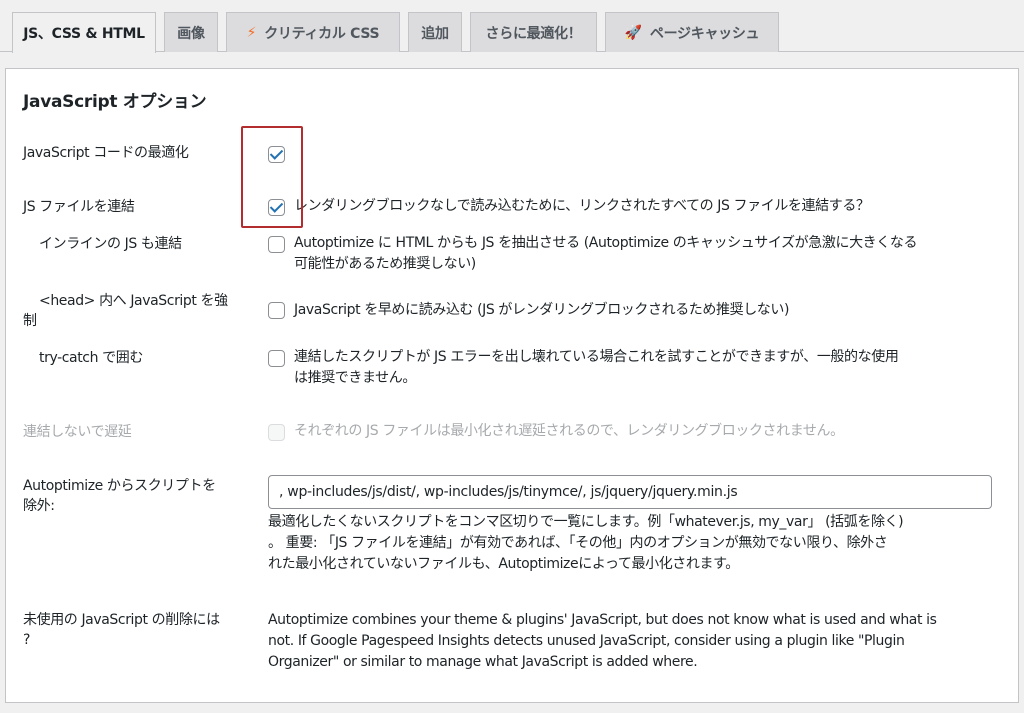 The height and width of the screenshot is (713, 1024). I want to click on defer-not-aggregate-label: 連結しないで遅延, so click(77, 432).